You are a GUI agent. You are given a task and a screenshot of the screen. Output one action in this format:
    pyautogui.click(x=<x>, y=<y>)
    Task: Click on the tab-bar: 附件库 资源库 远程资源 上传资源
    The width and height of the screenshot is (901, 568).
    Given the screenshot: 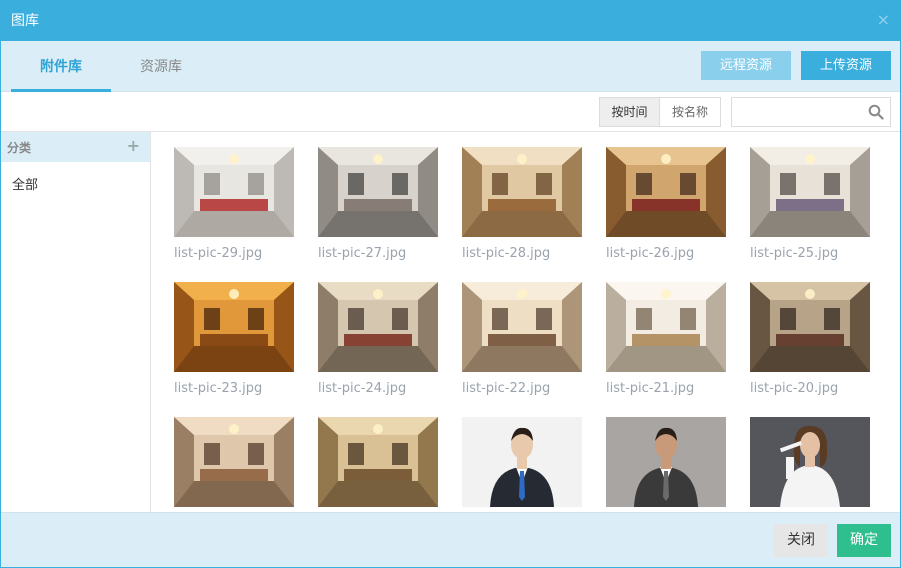 What is the action you would take?
    pyautogui.click(x=450, y=66)
    